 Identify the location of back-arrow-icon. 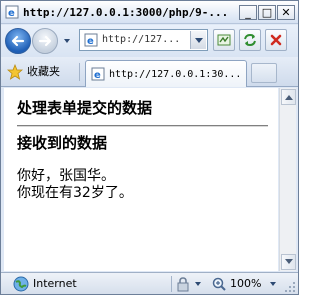
(18, 41).